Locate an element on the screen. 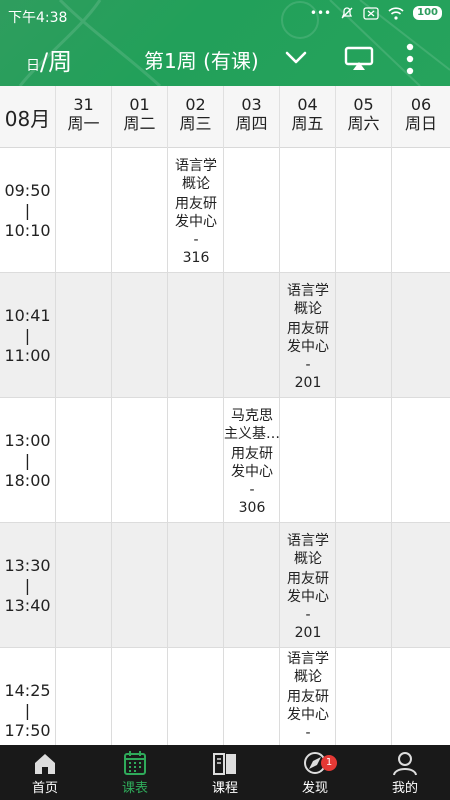  cast-screen-icon is located at coordinates (359, 59).